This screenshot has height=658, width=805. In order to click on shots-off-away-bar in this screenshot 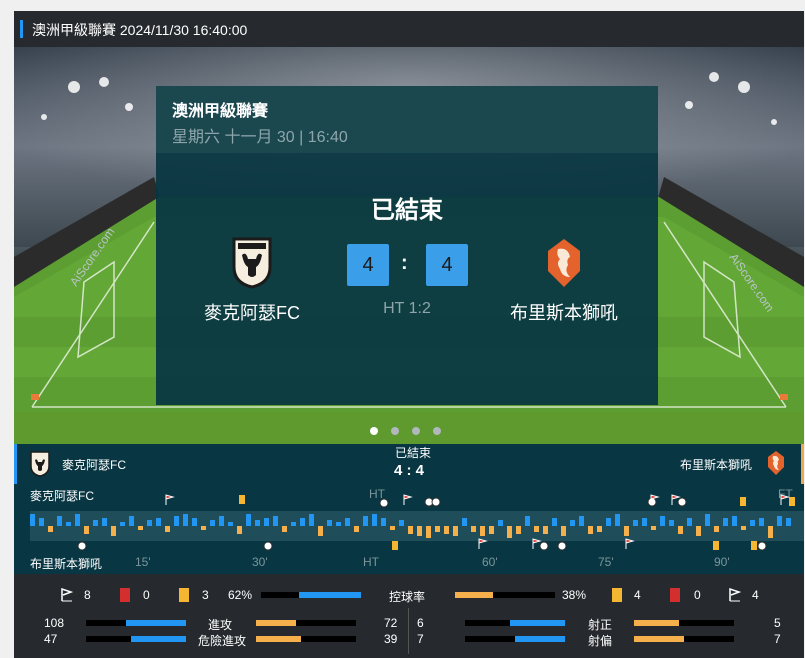, I will do `click(684, 639)`.